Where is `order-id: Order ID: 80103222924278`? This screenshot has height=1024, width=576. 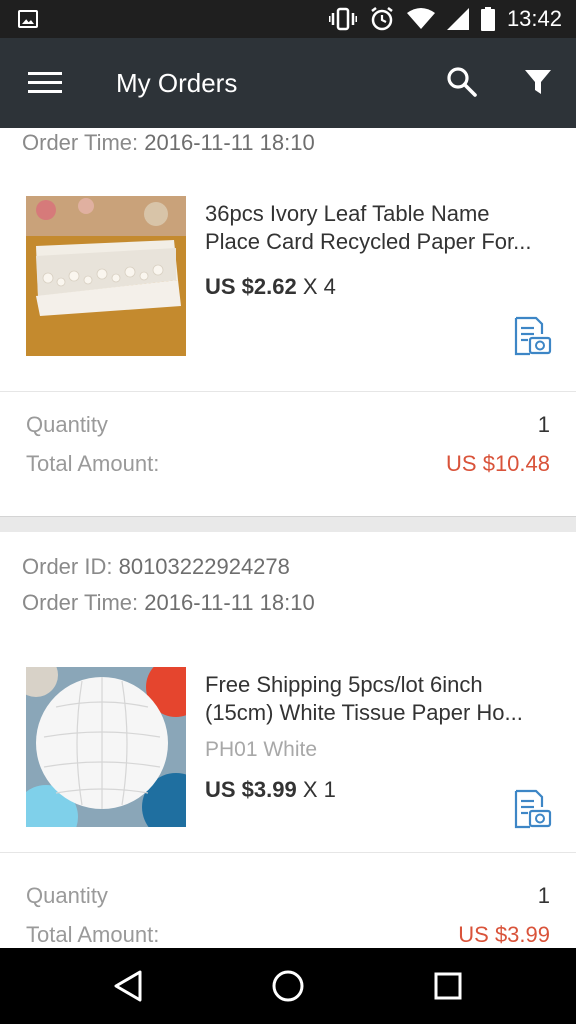
order-id: Order ID: 80103222924278 is located at coordinates (156, 566).